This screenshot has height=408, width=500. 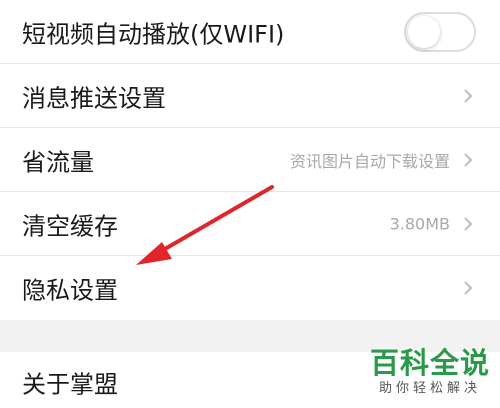 I want to click on privacy-settings-label: 隐私设置, so click(x=70, y=290).